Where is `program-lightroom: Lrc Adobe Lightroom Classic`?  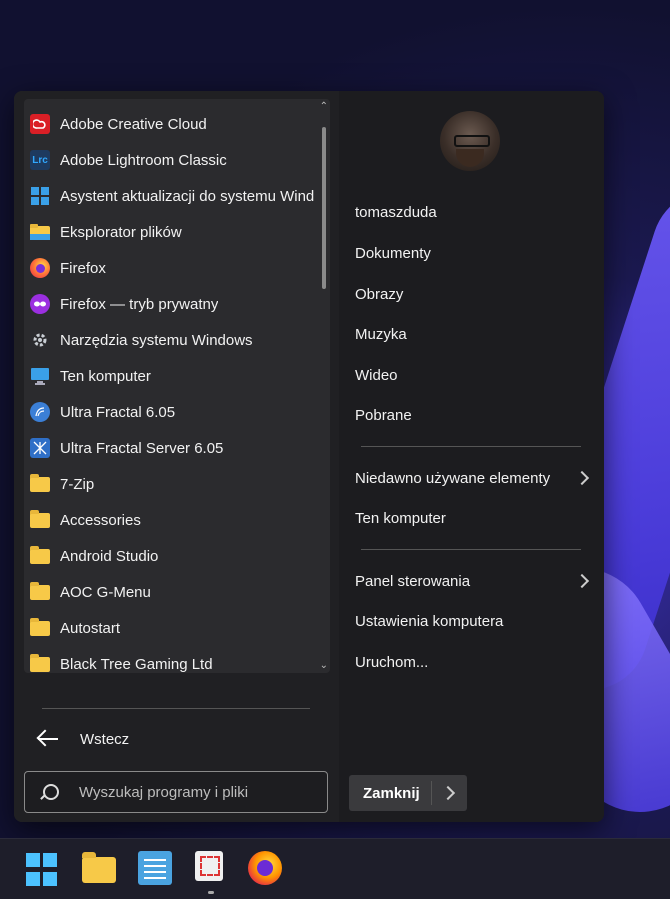 program-lightroom: Lrc Adobe Lightroom Classic is located at coordinates (169, 160).